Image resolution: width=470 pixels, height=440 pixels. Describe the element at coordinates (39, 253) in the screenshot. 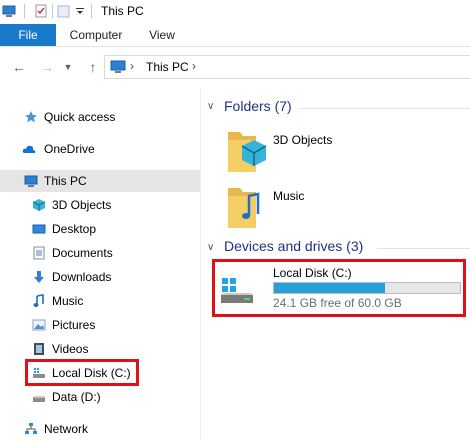

I see `document-icon` at that location.